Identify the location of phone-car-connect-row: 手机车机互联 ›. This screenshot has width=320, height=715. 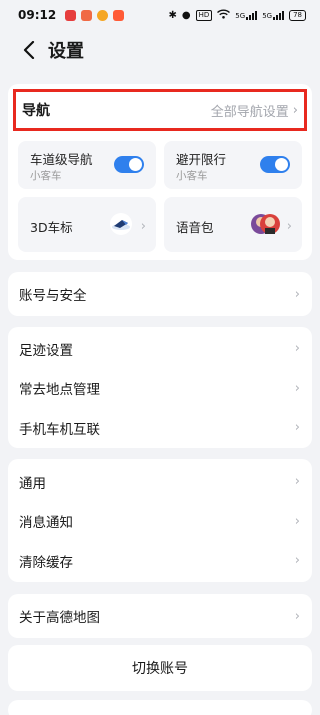
(160, 428).